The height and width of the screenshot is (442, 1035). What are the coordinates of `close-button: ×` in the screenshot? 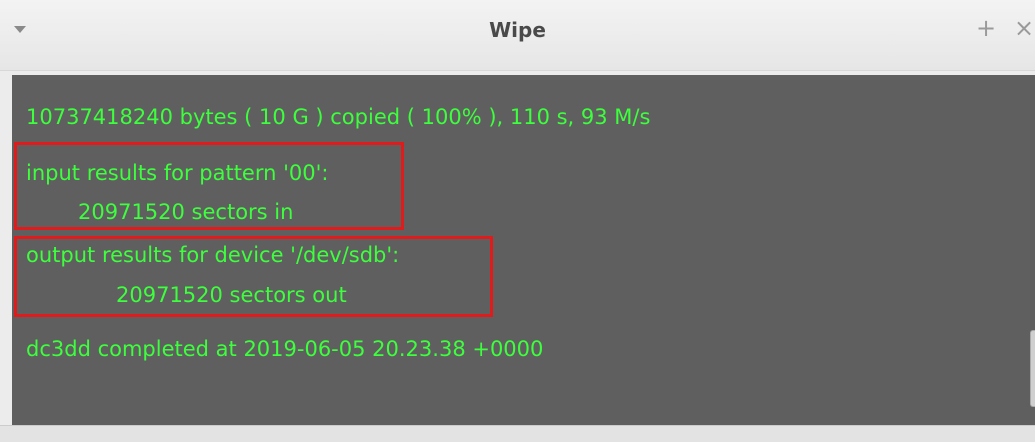 It's located at (1024, 28).